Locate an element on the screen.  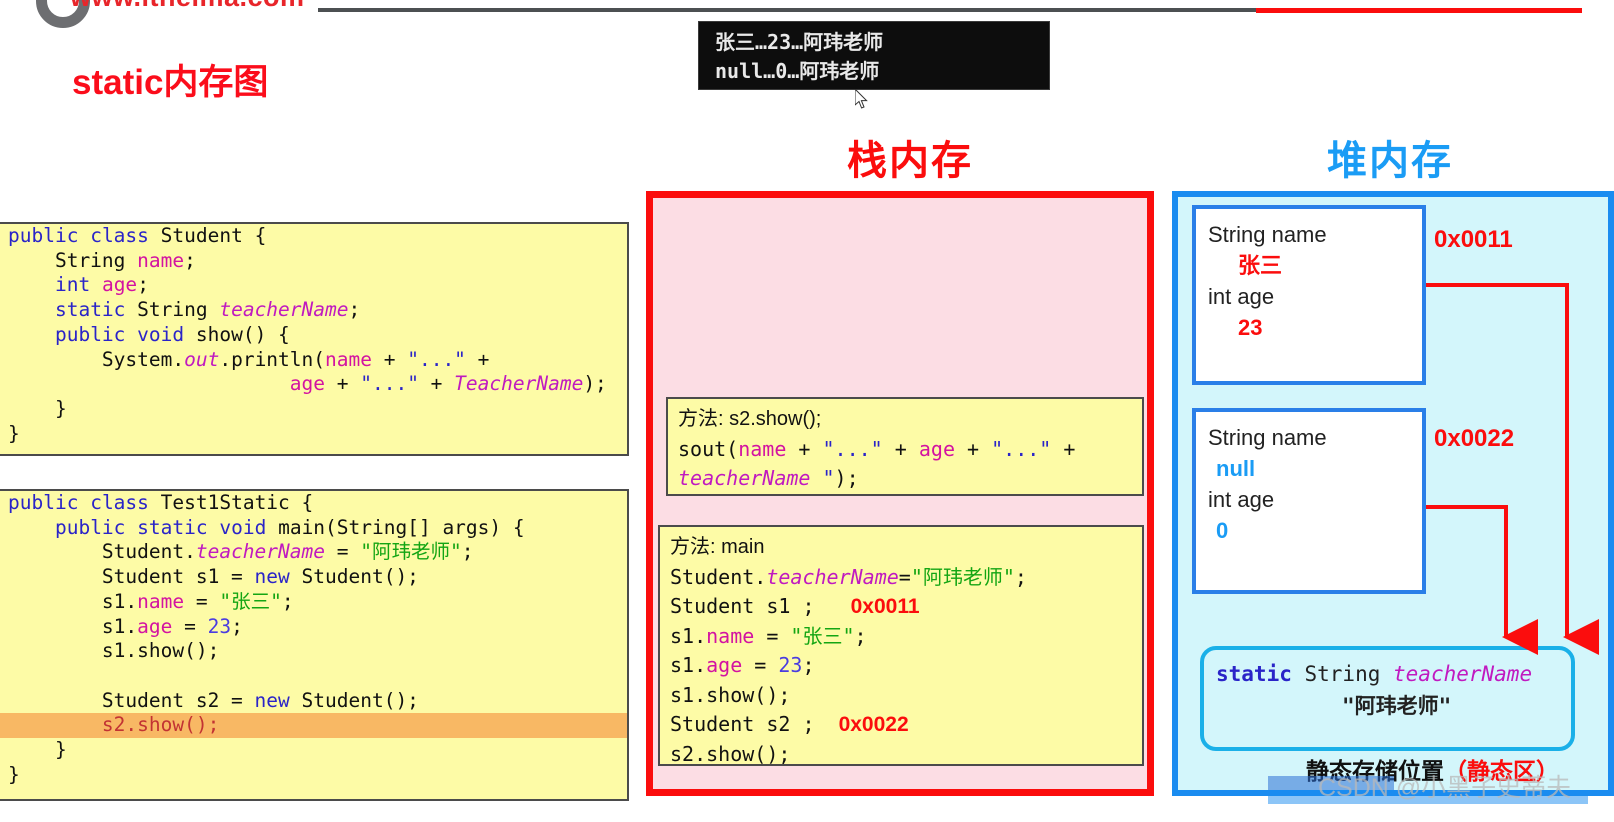
heap-field-value: 0 is located at coordinates (1222, 530).